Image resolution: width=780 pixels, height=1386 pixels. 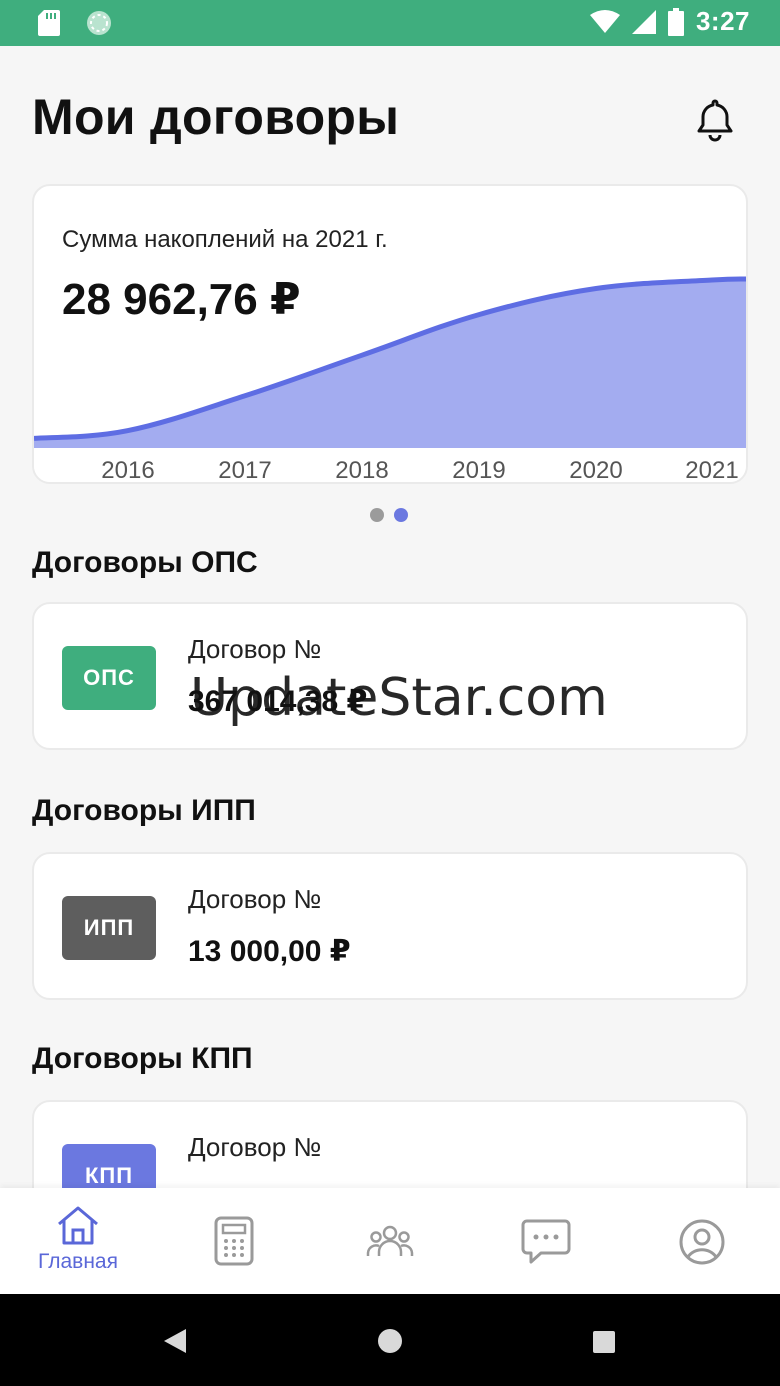 What do you see at coordinates (216, 117) in the screenshot?
I see `page-title: Мои договоры` at bounding box center [216, 117].